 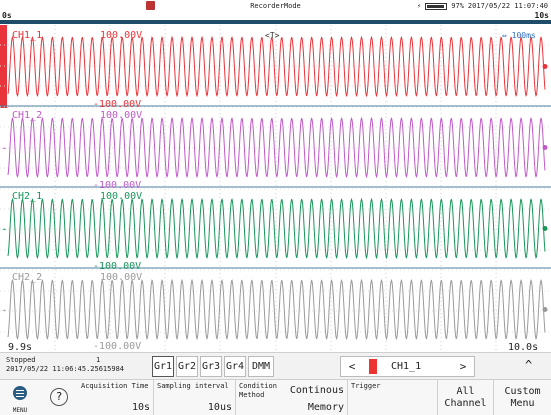 What do you see at coordinates (541, 15) in the screenshot?
I see `time-end: 10s` at bounding box center [541, 15].